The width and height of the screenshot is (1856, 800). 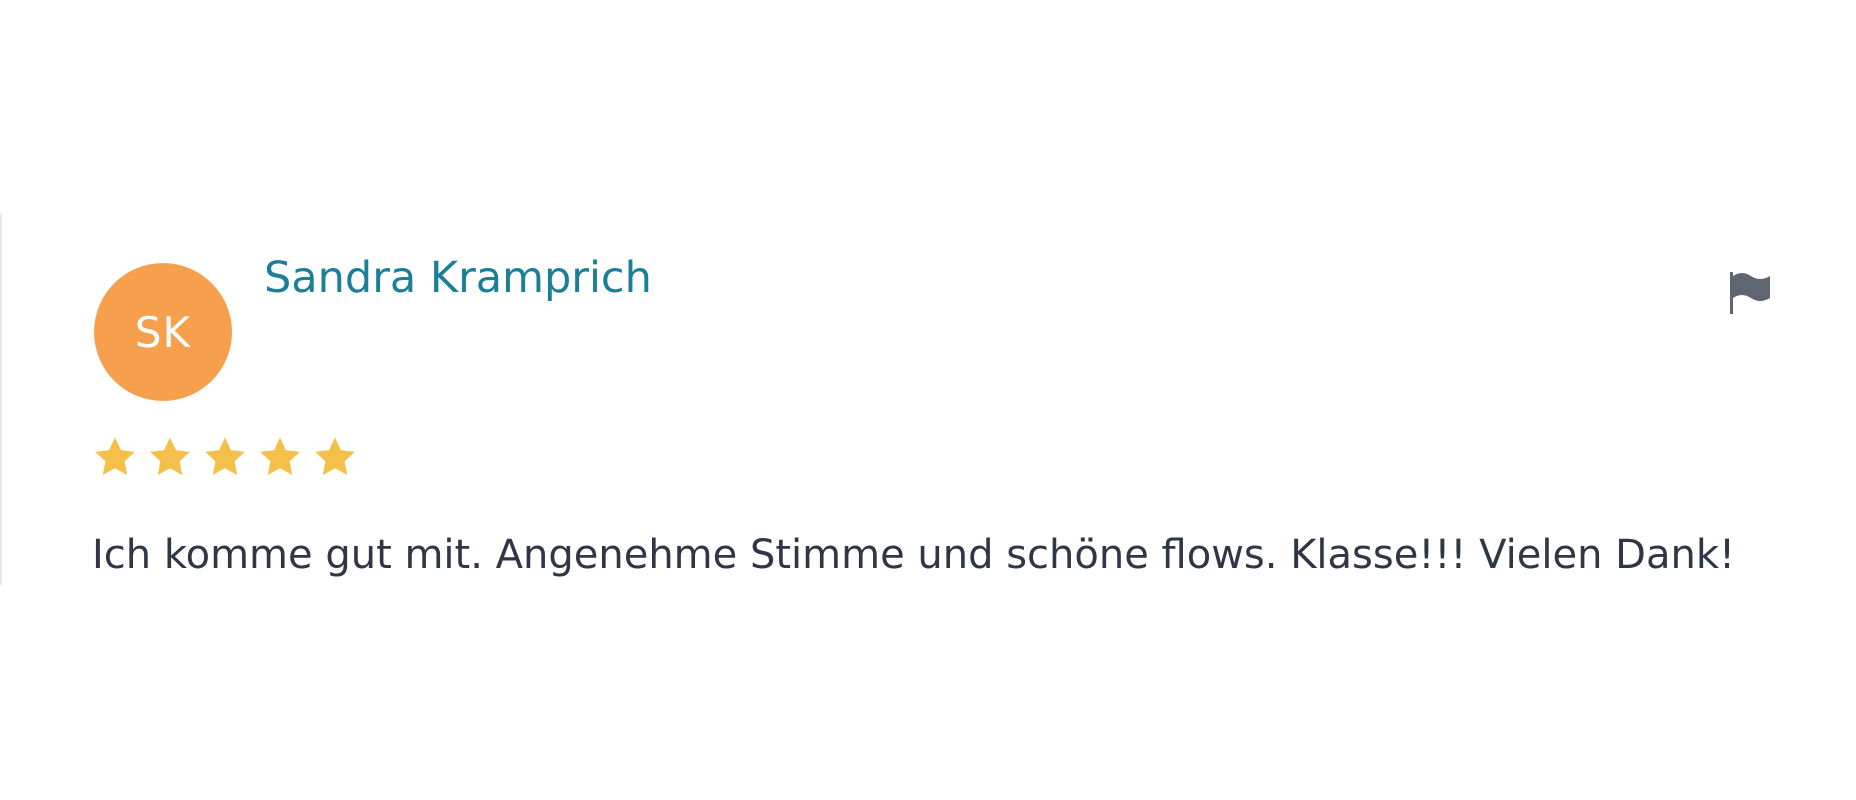 I want to click on report-review-button, so click(x=1754, y=293).